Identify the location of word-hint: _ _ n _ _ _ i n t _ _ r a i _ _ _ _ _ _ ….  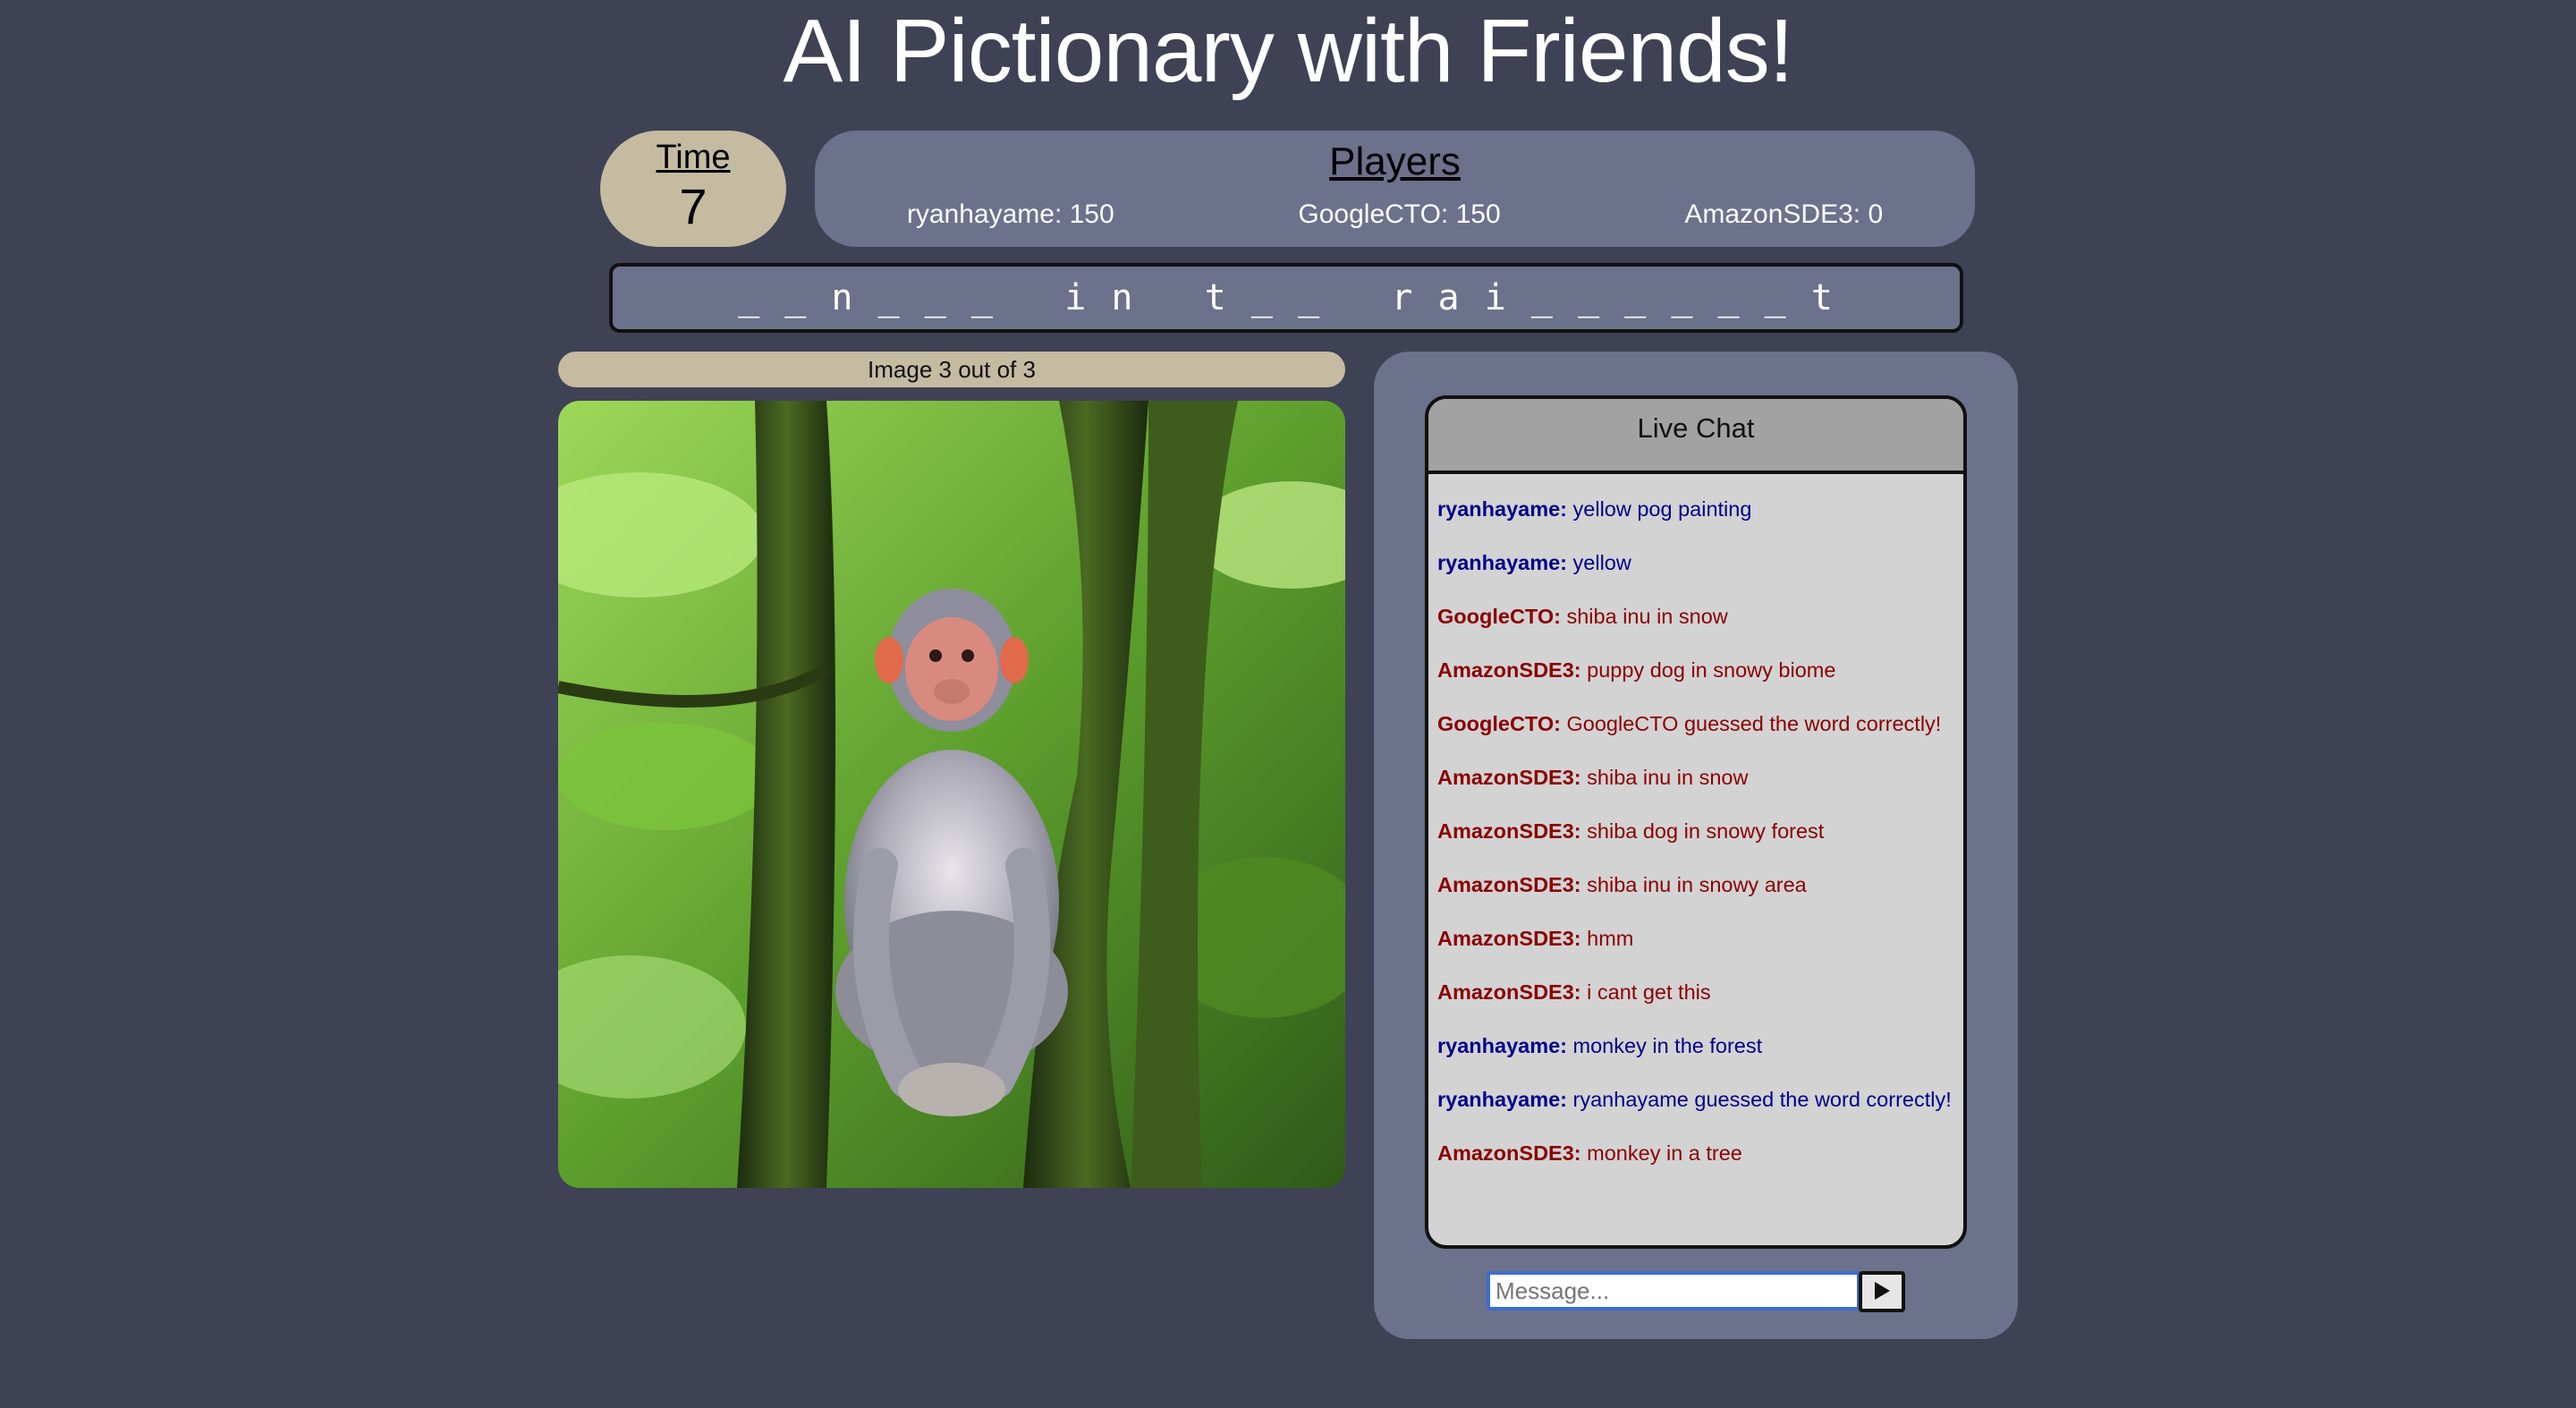
(1286, 298).